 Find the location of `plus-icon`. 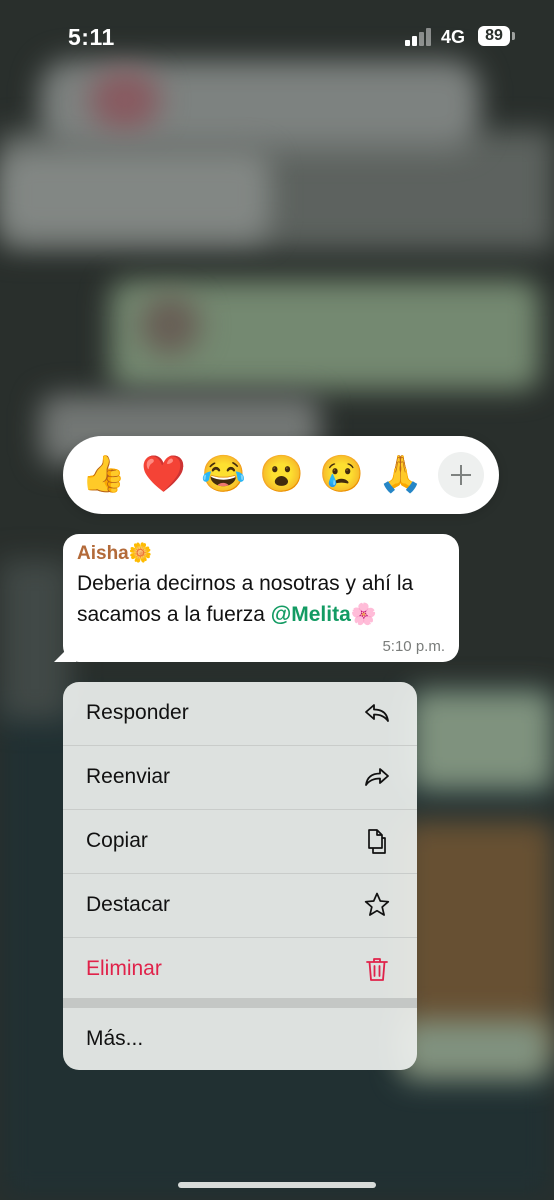

plus-icon is located at coordinates (461, 475).